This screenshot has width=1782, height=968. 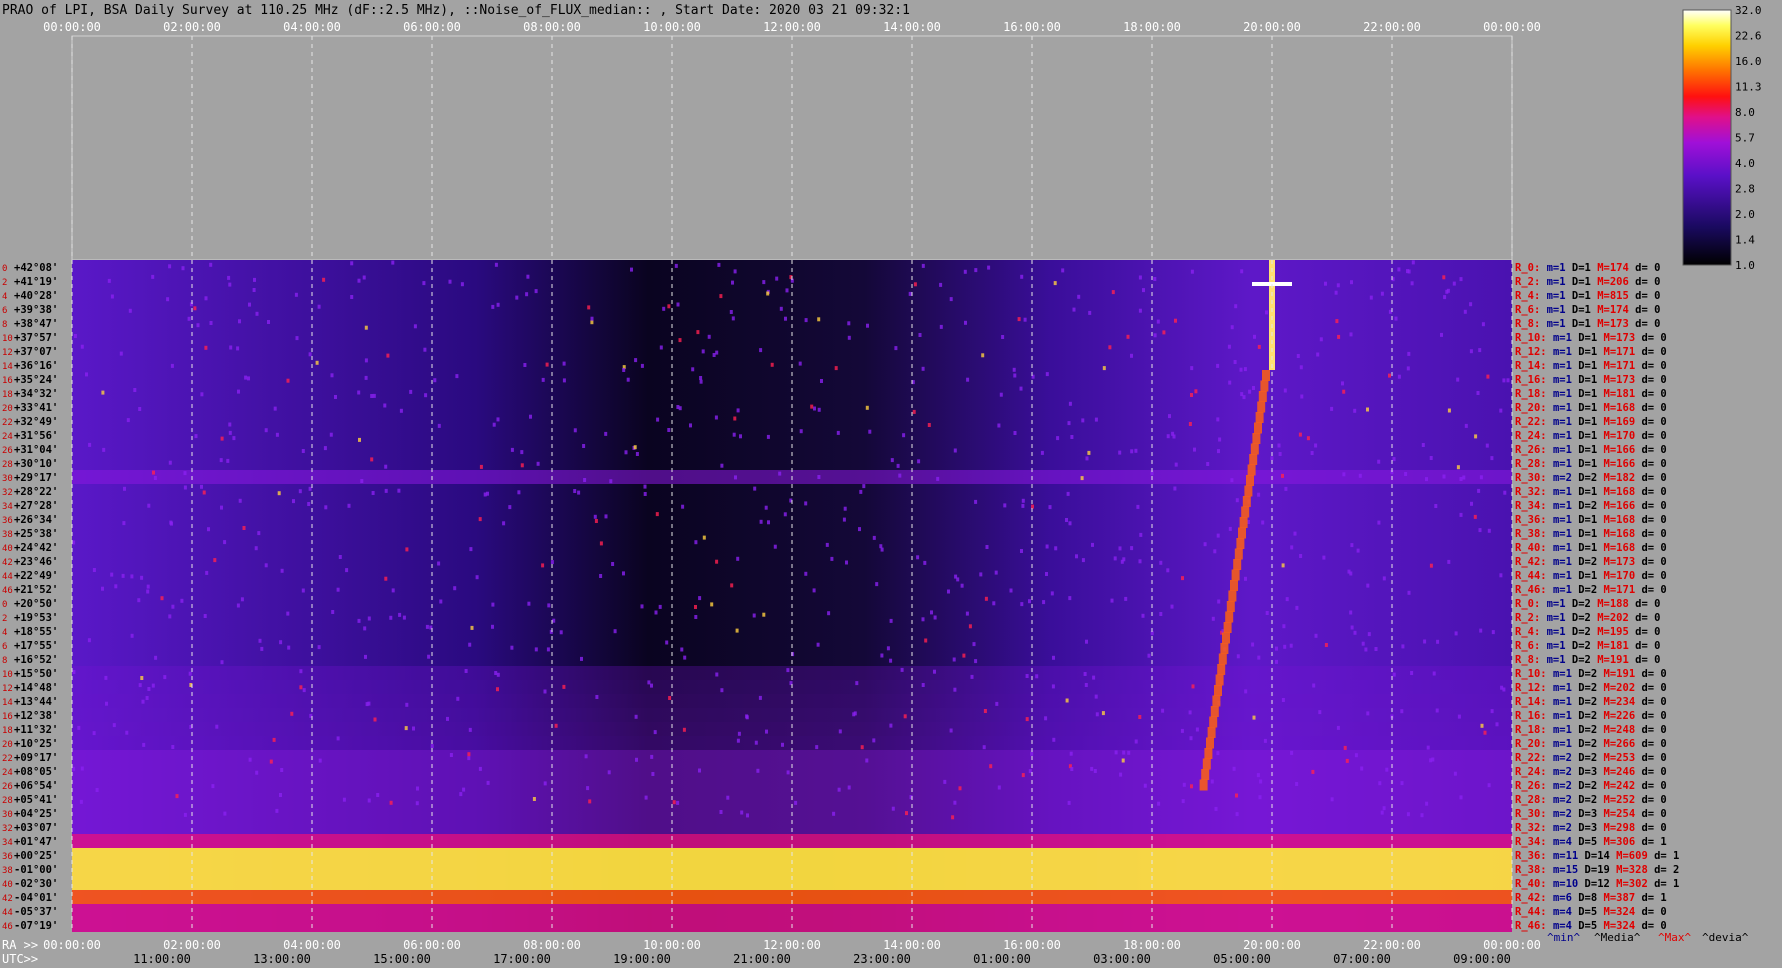 I want to click on beam-stat-row: R_22: m=2 D=2 M=253 d= 0, so click(x=1591, y=758).